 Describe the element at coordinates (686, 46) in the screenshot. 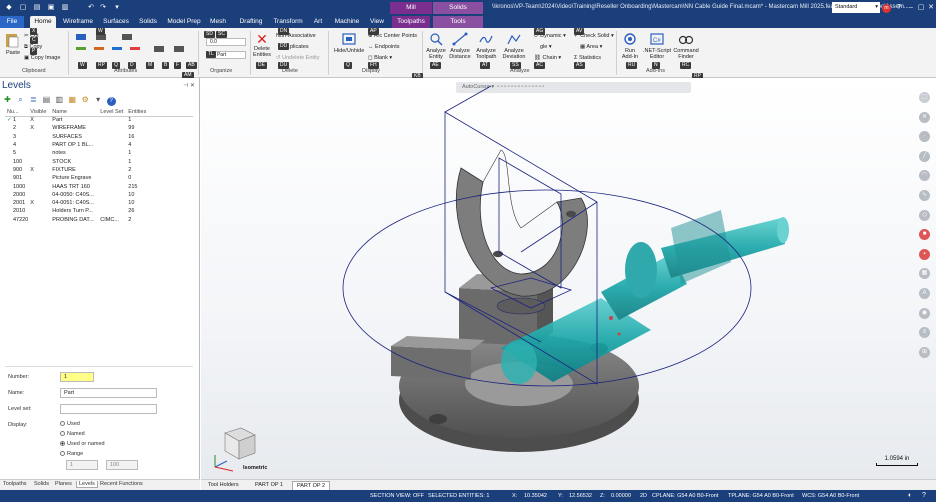

I see `command-finder-button: Command Finder` at that location.